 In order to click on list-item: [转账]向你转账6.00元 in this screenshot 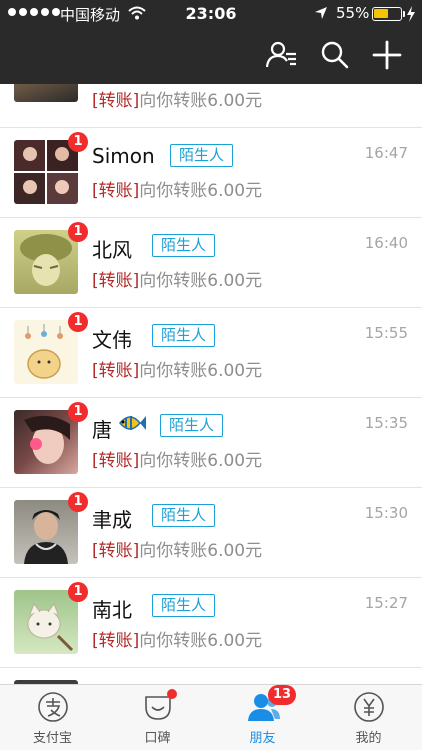, I will do `click(211, 106)`.